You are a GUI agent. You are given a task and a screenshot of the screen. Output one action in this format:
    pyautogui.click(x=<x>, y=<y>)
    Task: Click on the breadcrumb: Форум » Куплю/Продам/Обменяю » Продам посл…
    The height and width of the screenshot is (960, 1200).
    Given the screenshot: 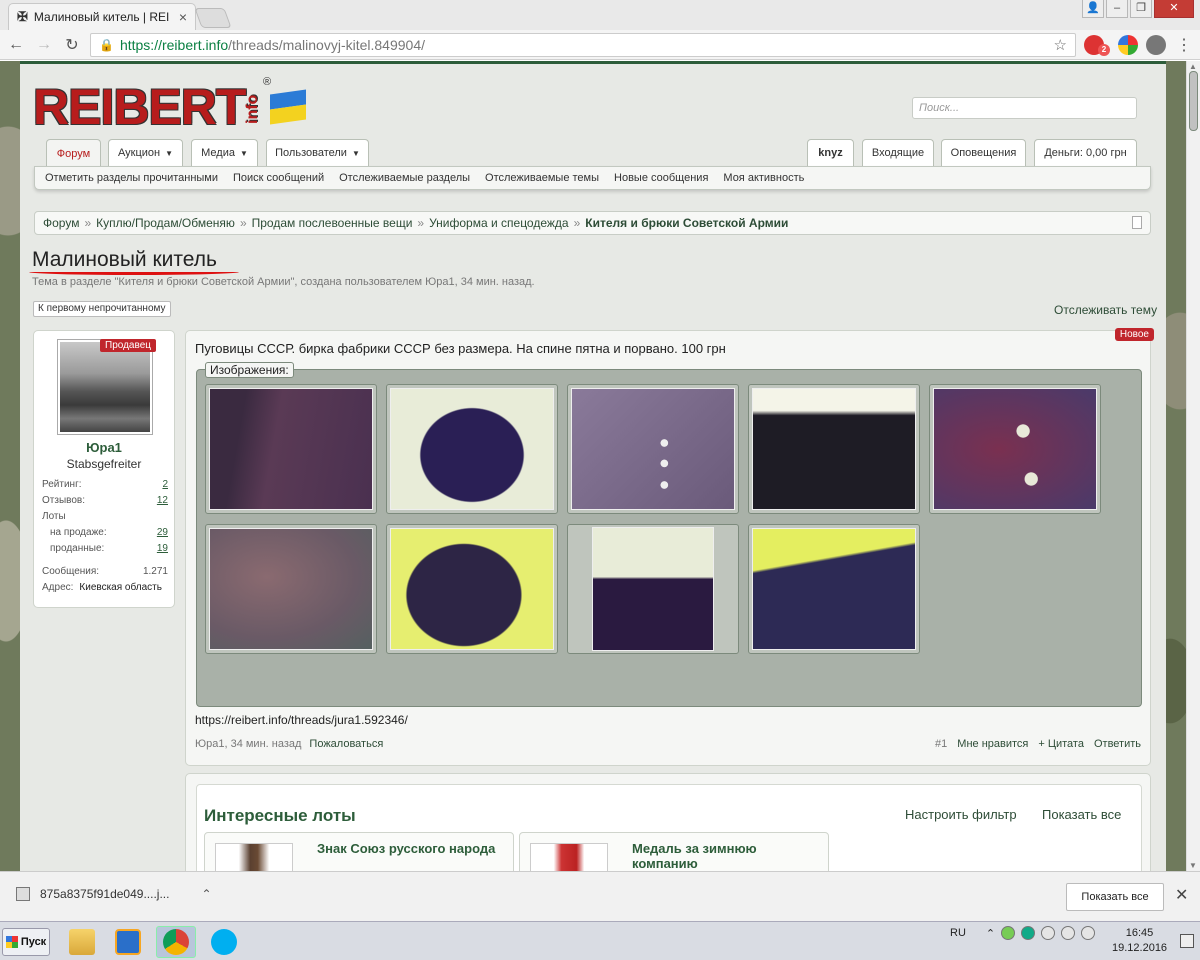 What is the action you would take?
    pyautogui.click(x=592, y=223)
    